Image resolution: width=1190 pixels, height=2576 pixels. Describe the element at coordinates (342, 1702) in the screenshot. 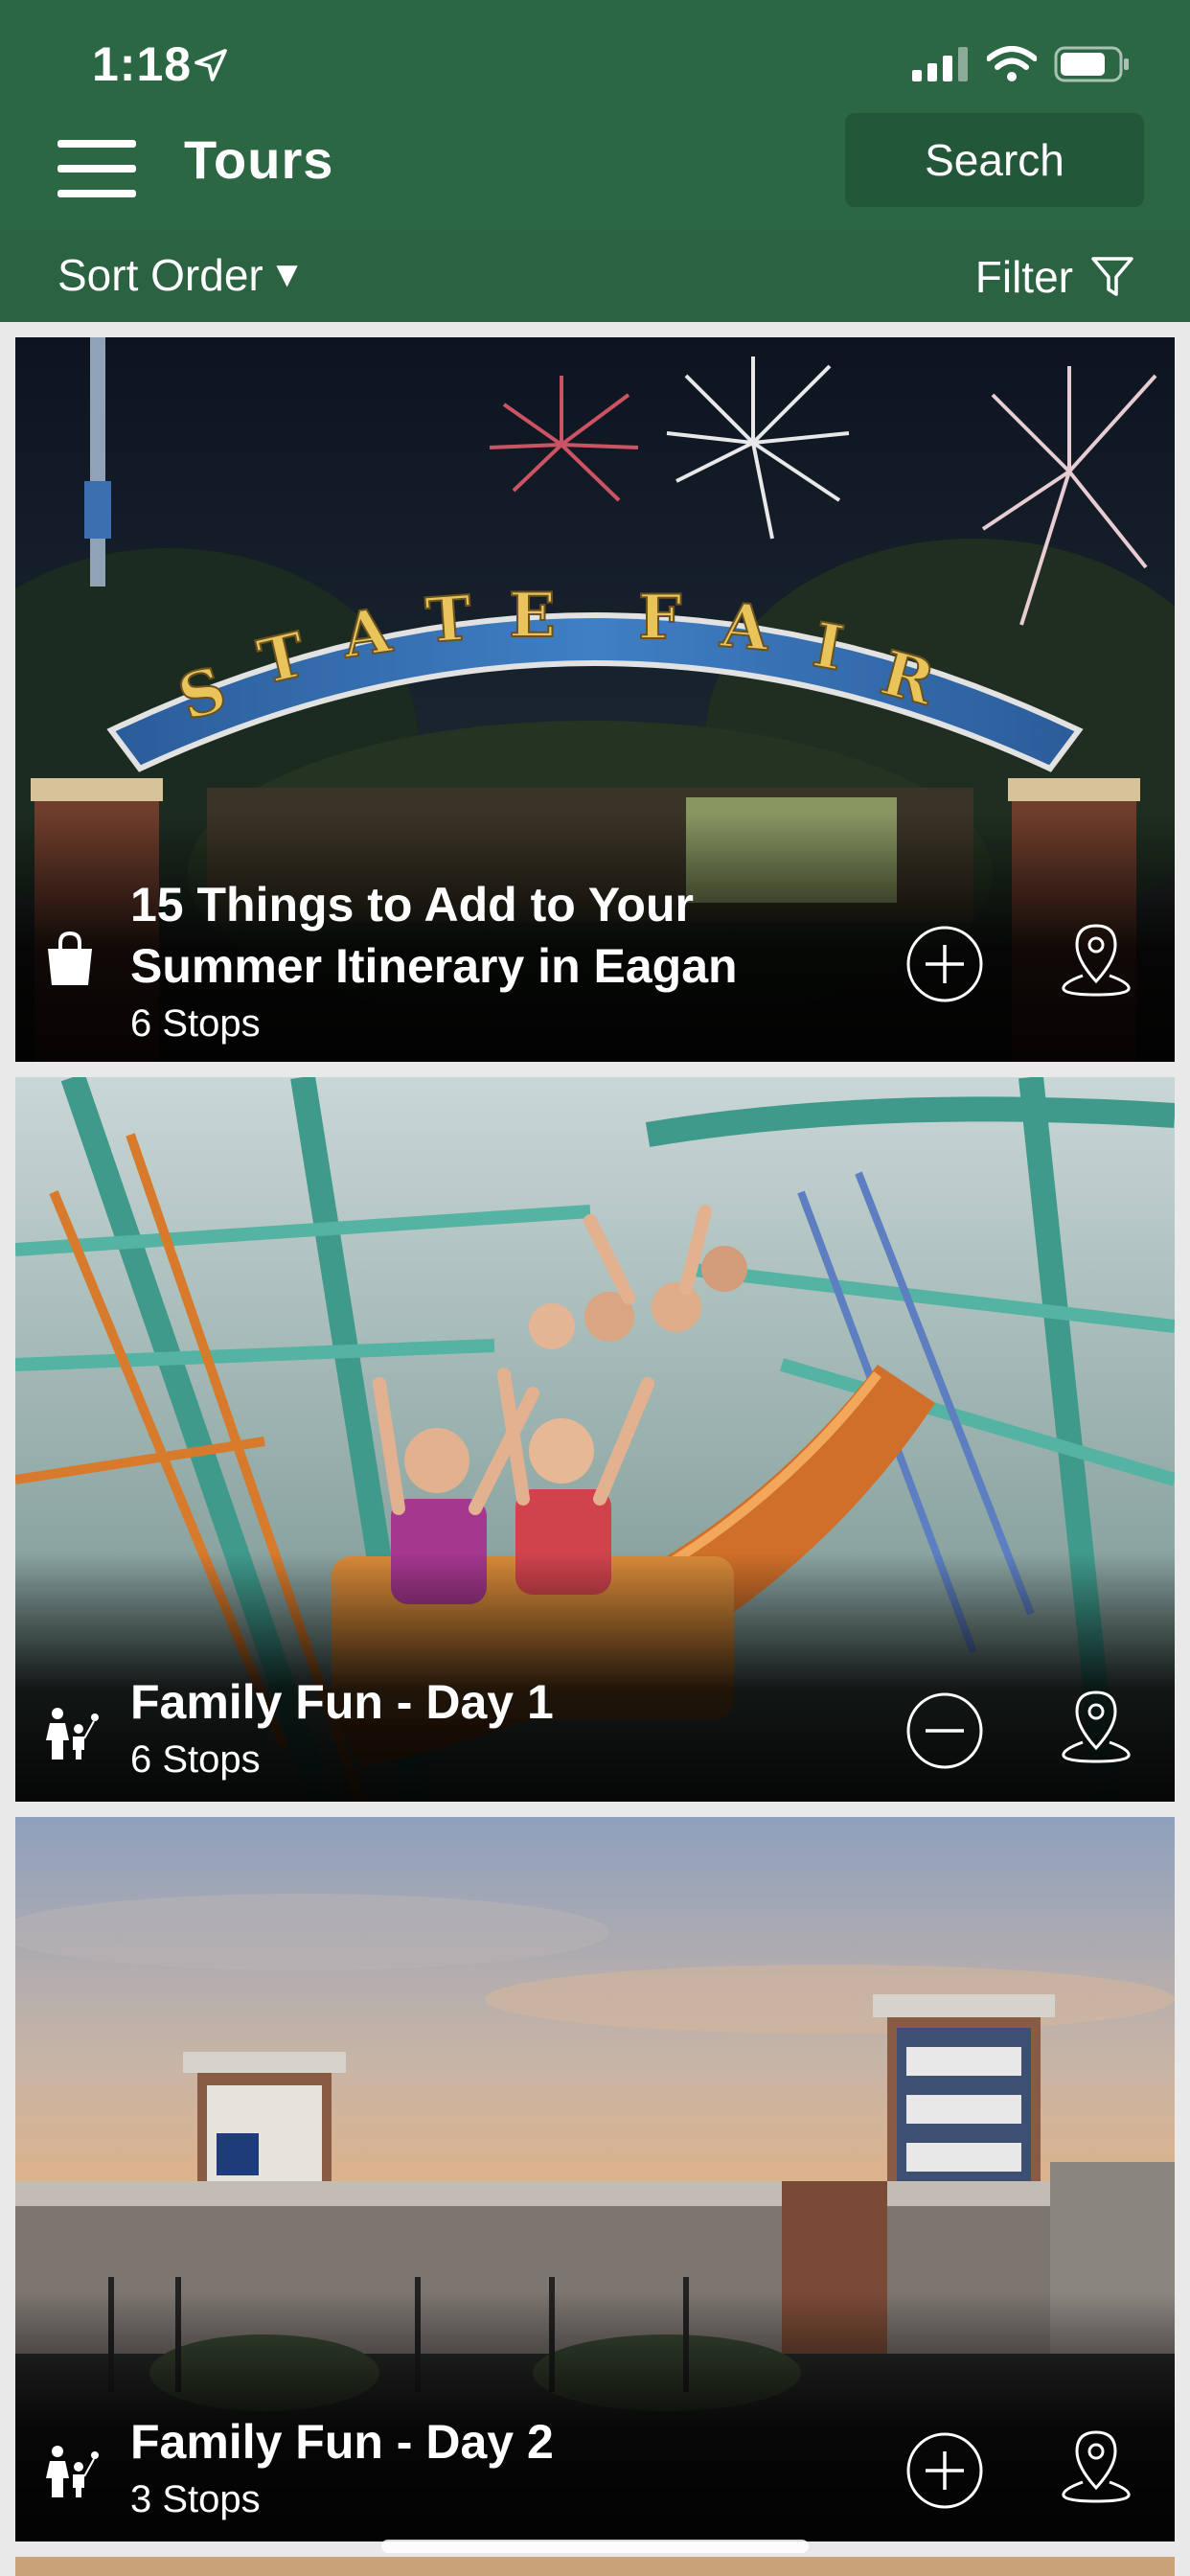

I see `tour-title: Family Fun - Day 1` at that location.